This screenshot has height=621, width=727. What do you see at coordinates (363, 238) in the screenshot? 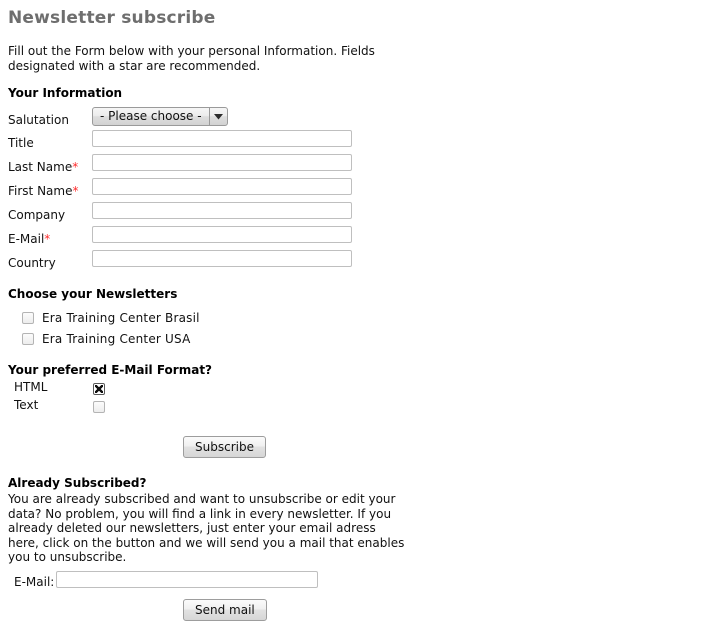
I see `field-row-email: E-Mail*` at bounding box center [363, 238].